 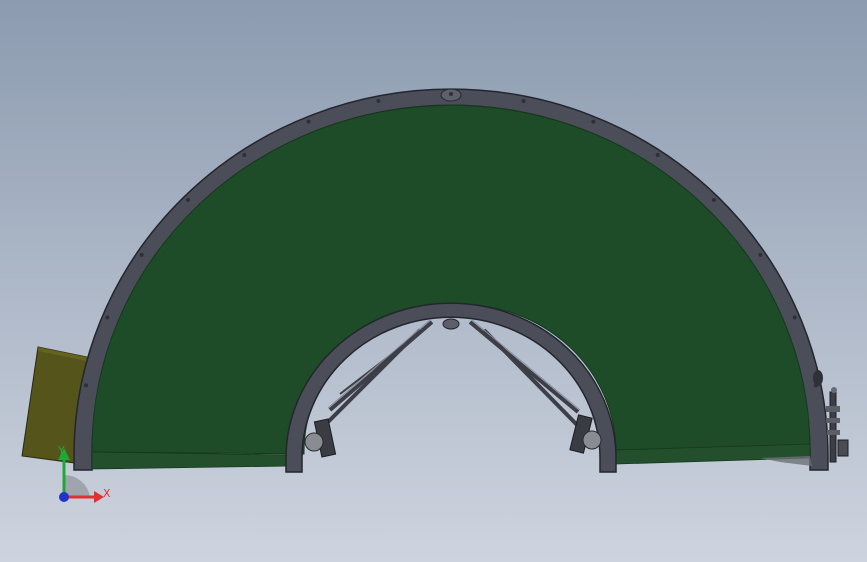 I want to click on x-axis-label: X, so click(x=107, y=493).